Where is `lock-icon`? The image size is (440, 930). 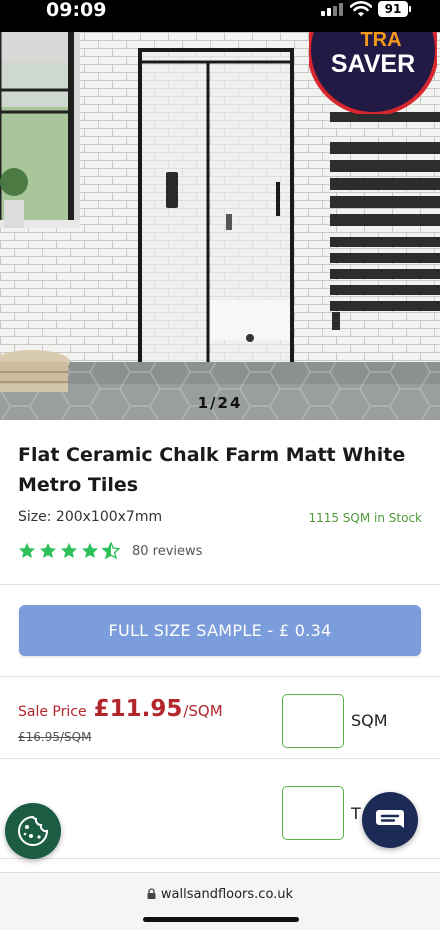
lock-icon is located at coordinates (151, 893).